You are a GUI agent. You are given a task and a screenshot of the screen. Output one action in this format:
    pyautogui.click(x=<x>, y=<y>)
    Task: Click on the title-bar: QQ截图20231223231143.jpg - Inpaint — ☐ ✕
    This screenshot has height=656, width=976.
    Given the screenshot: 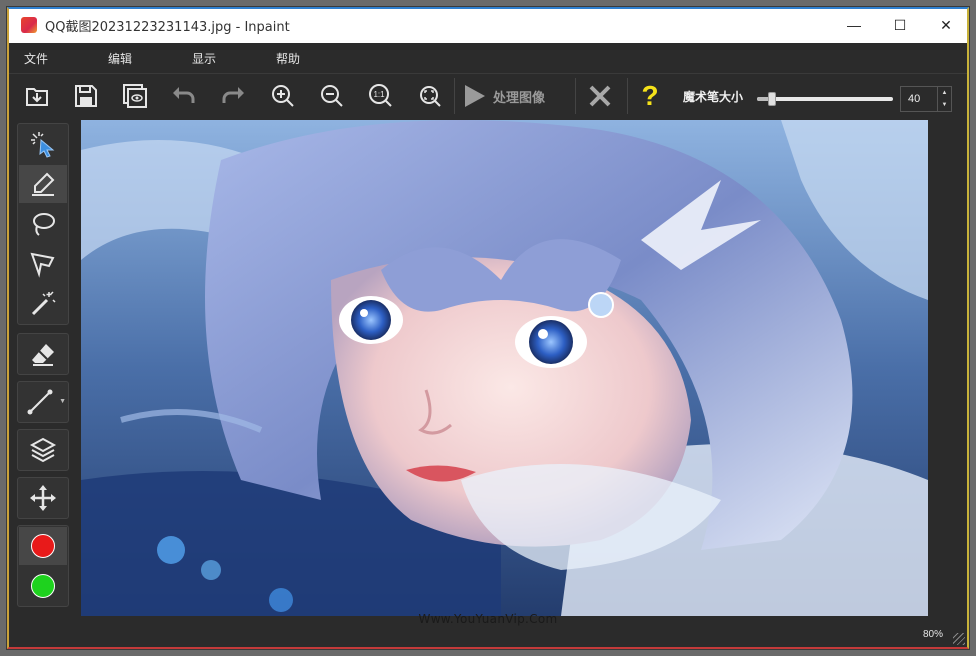 What is the action you would take?
    pyautogui.click(x=488, y=25)
    